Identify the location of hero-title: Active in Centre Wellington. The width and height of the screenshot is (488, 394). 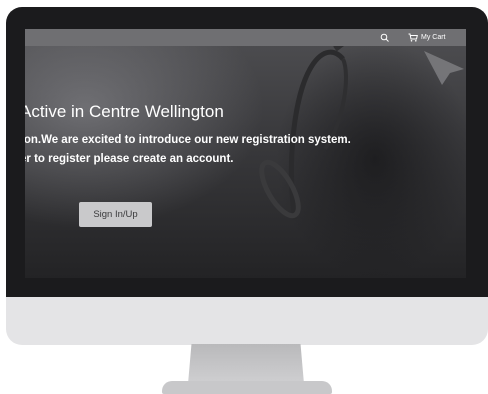
(124, 111).